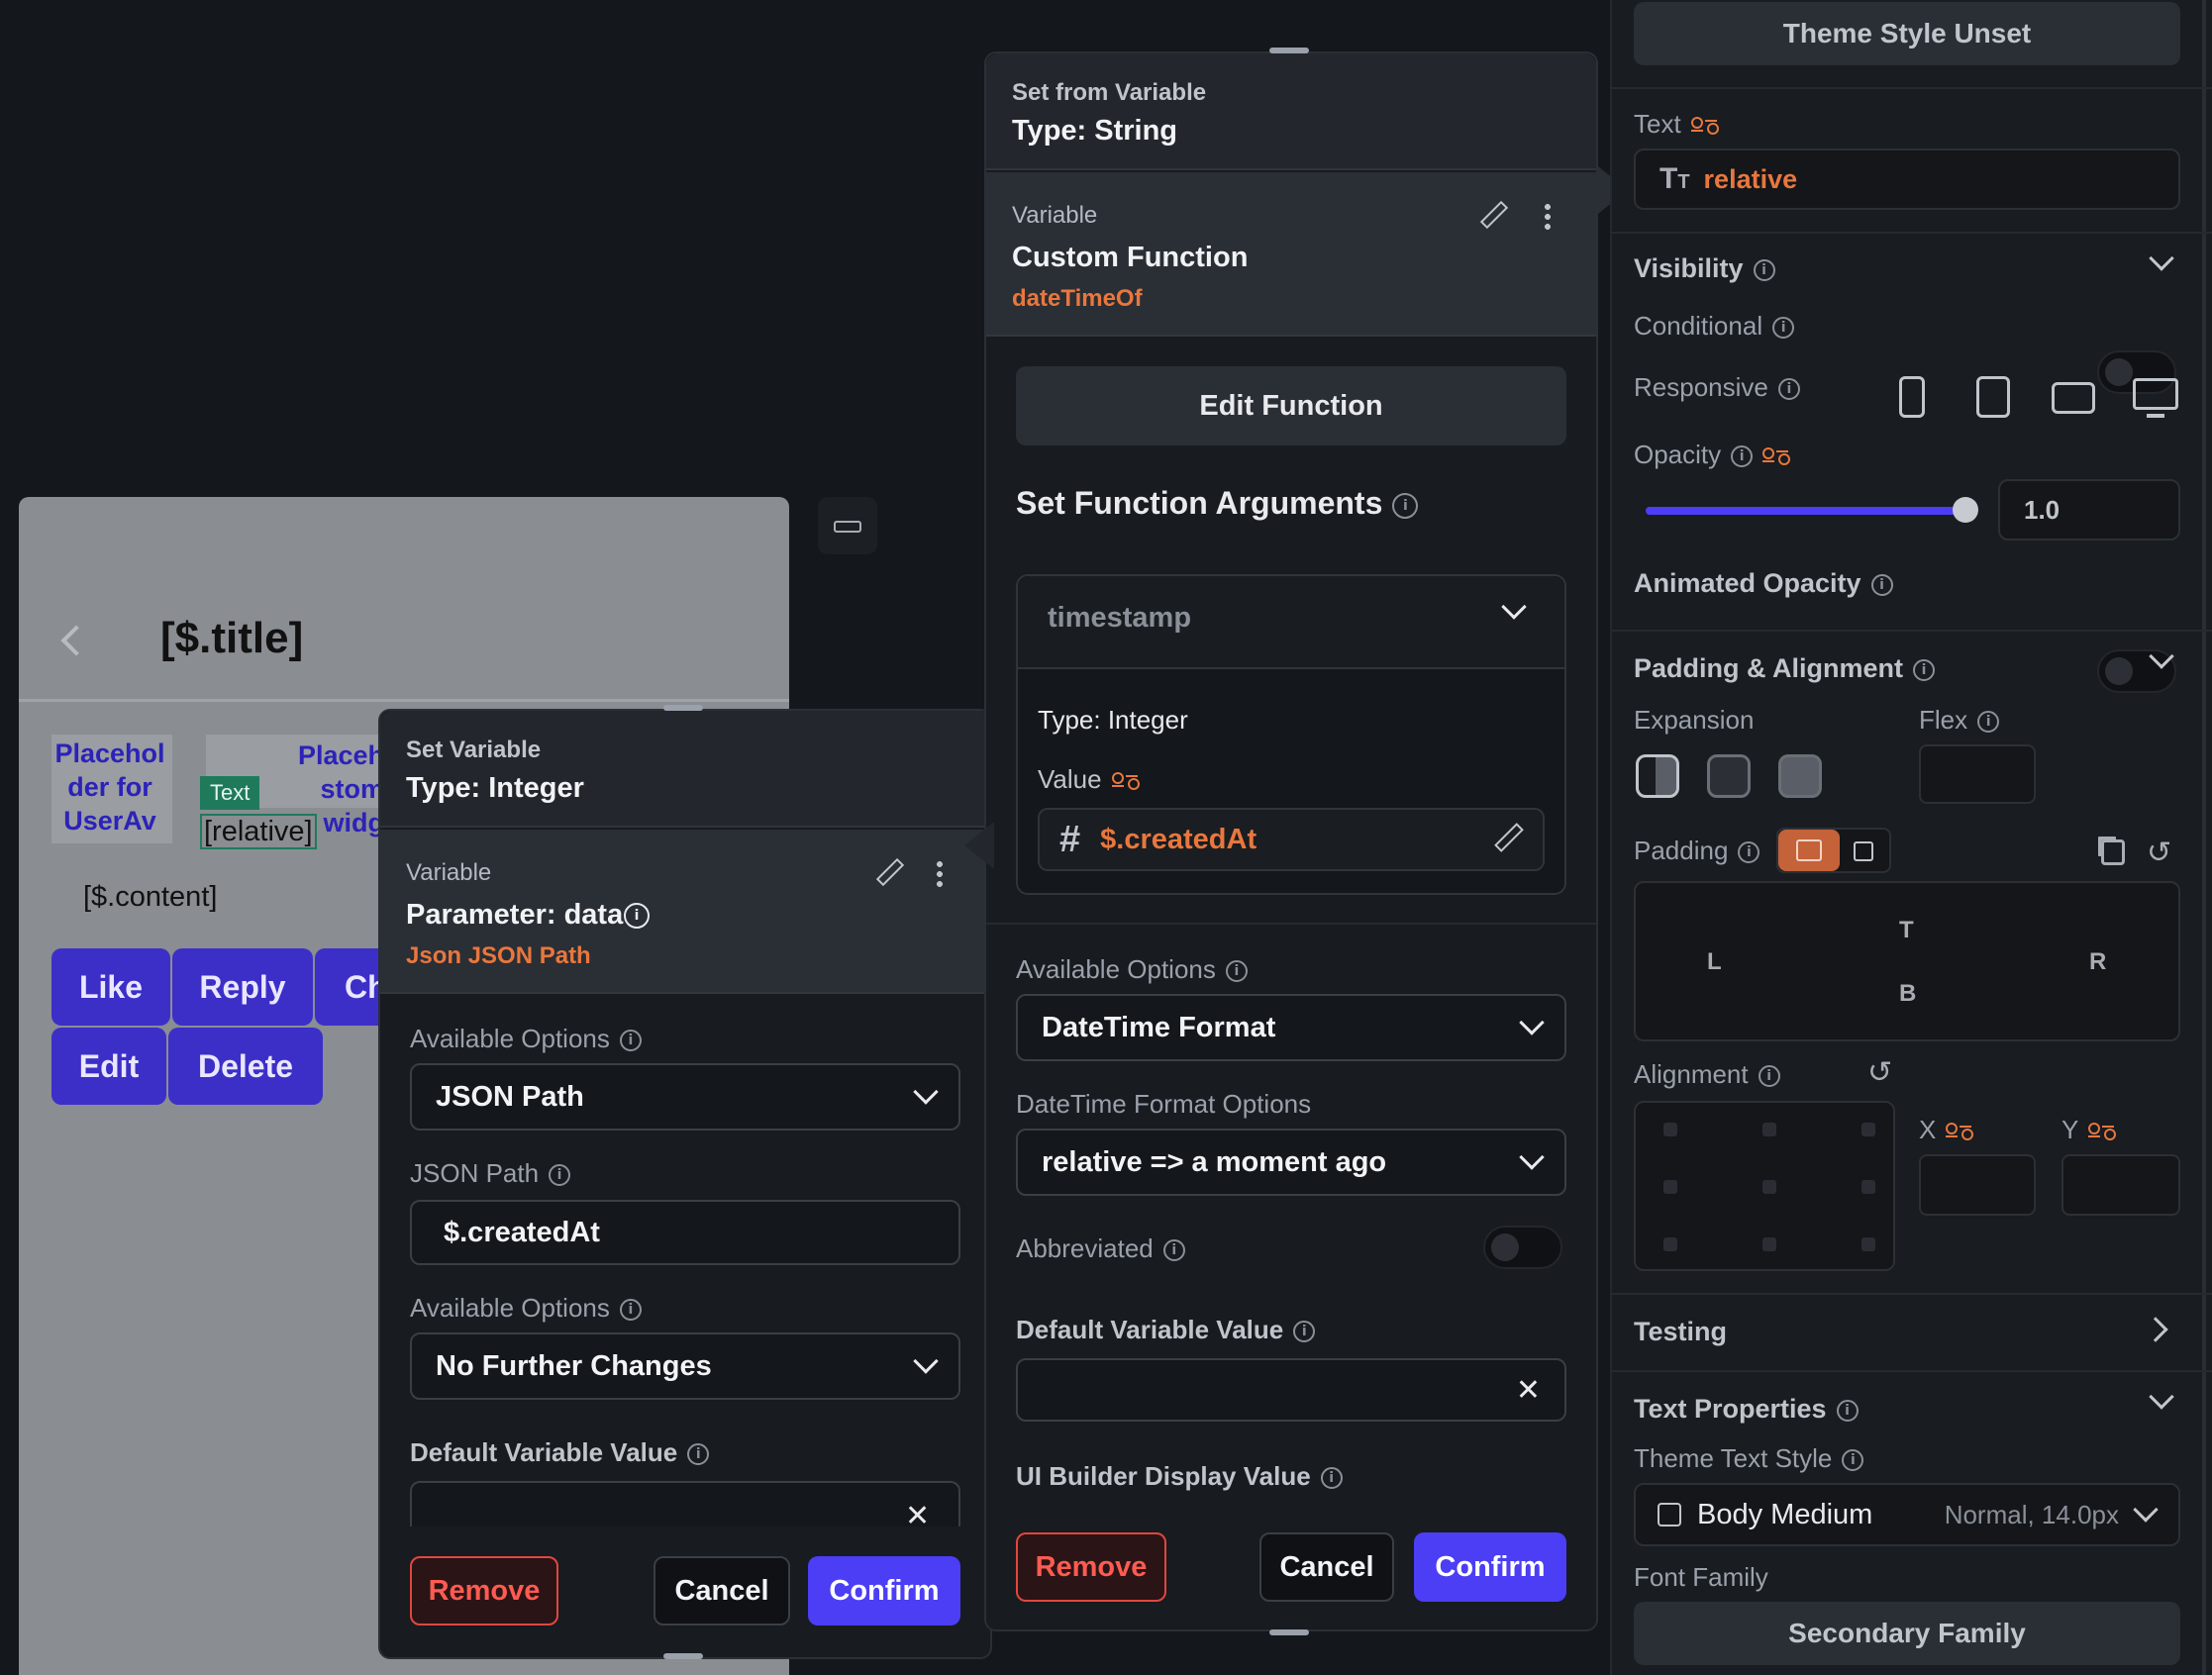 The height and width of the screenshot is (1675, 2212). I want to click on relative-text: [relative], so click(258, 831).